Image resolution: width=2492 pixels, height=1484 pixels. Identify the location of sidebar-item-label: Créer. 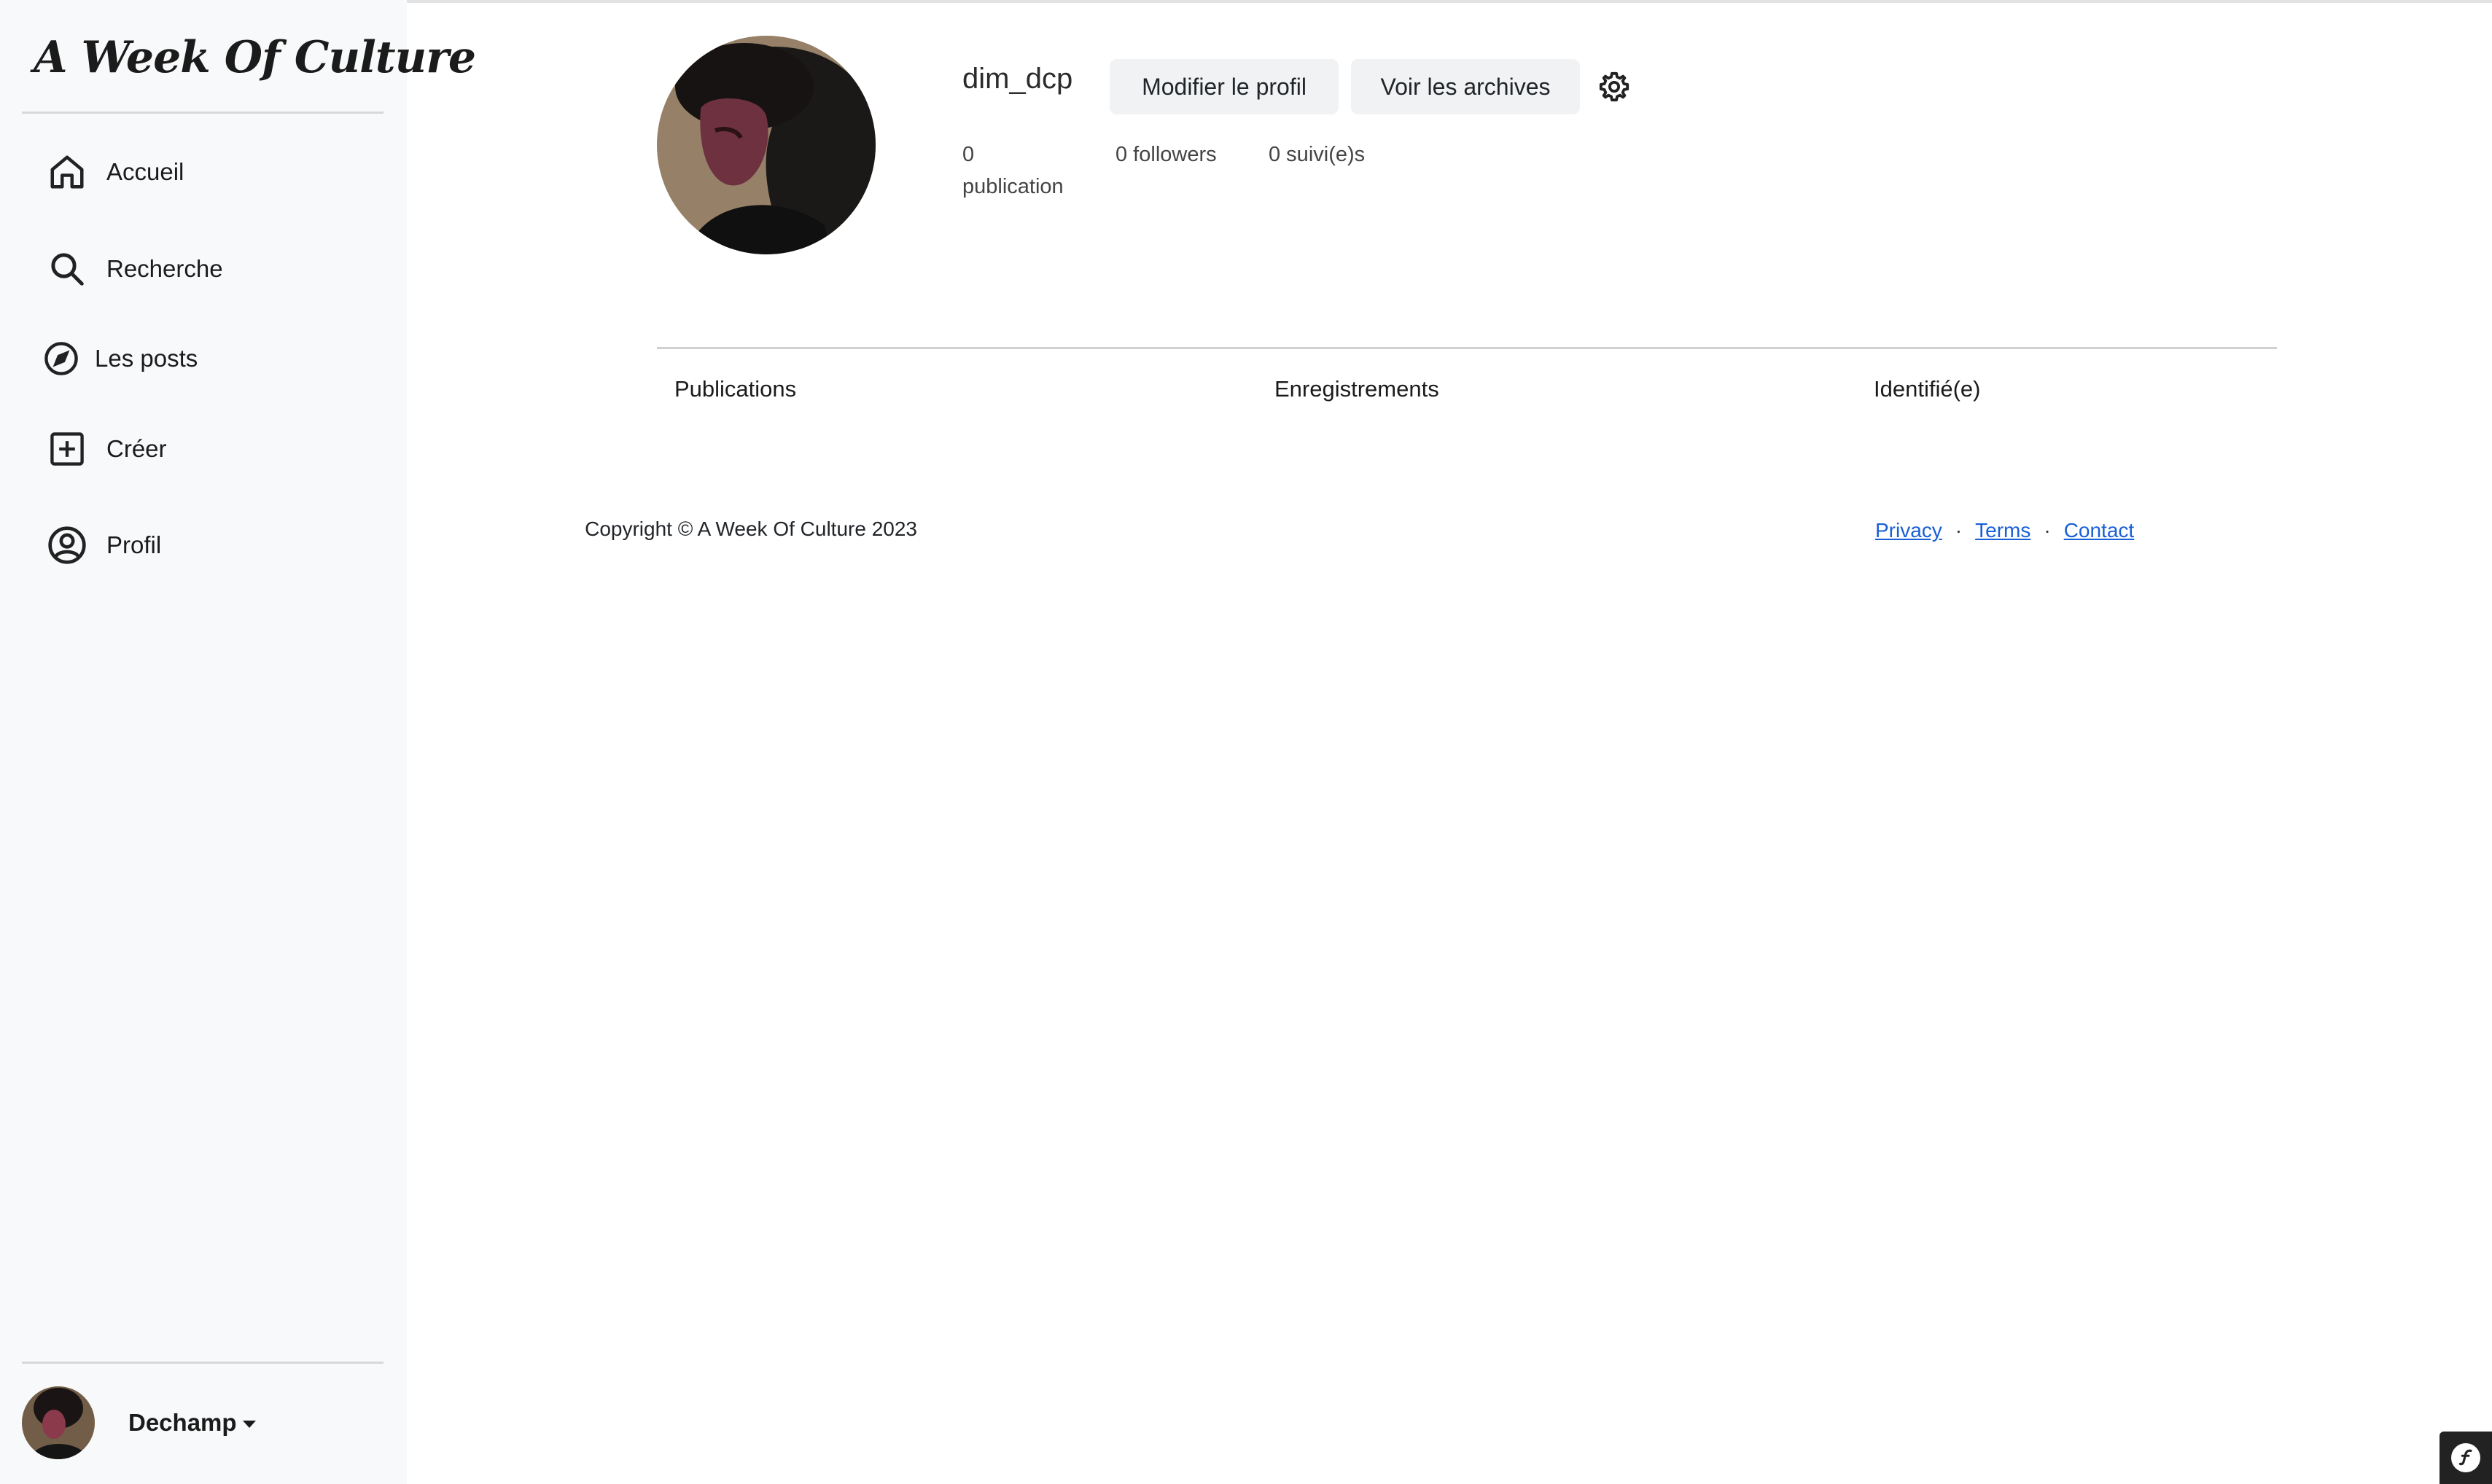
(136, 448).